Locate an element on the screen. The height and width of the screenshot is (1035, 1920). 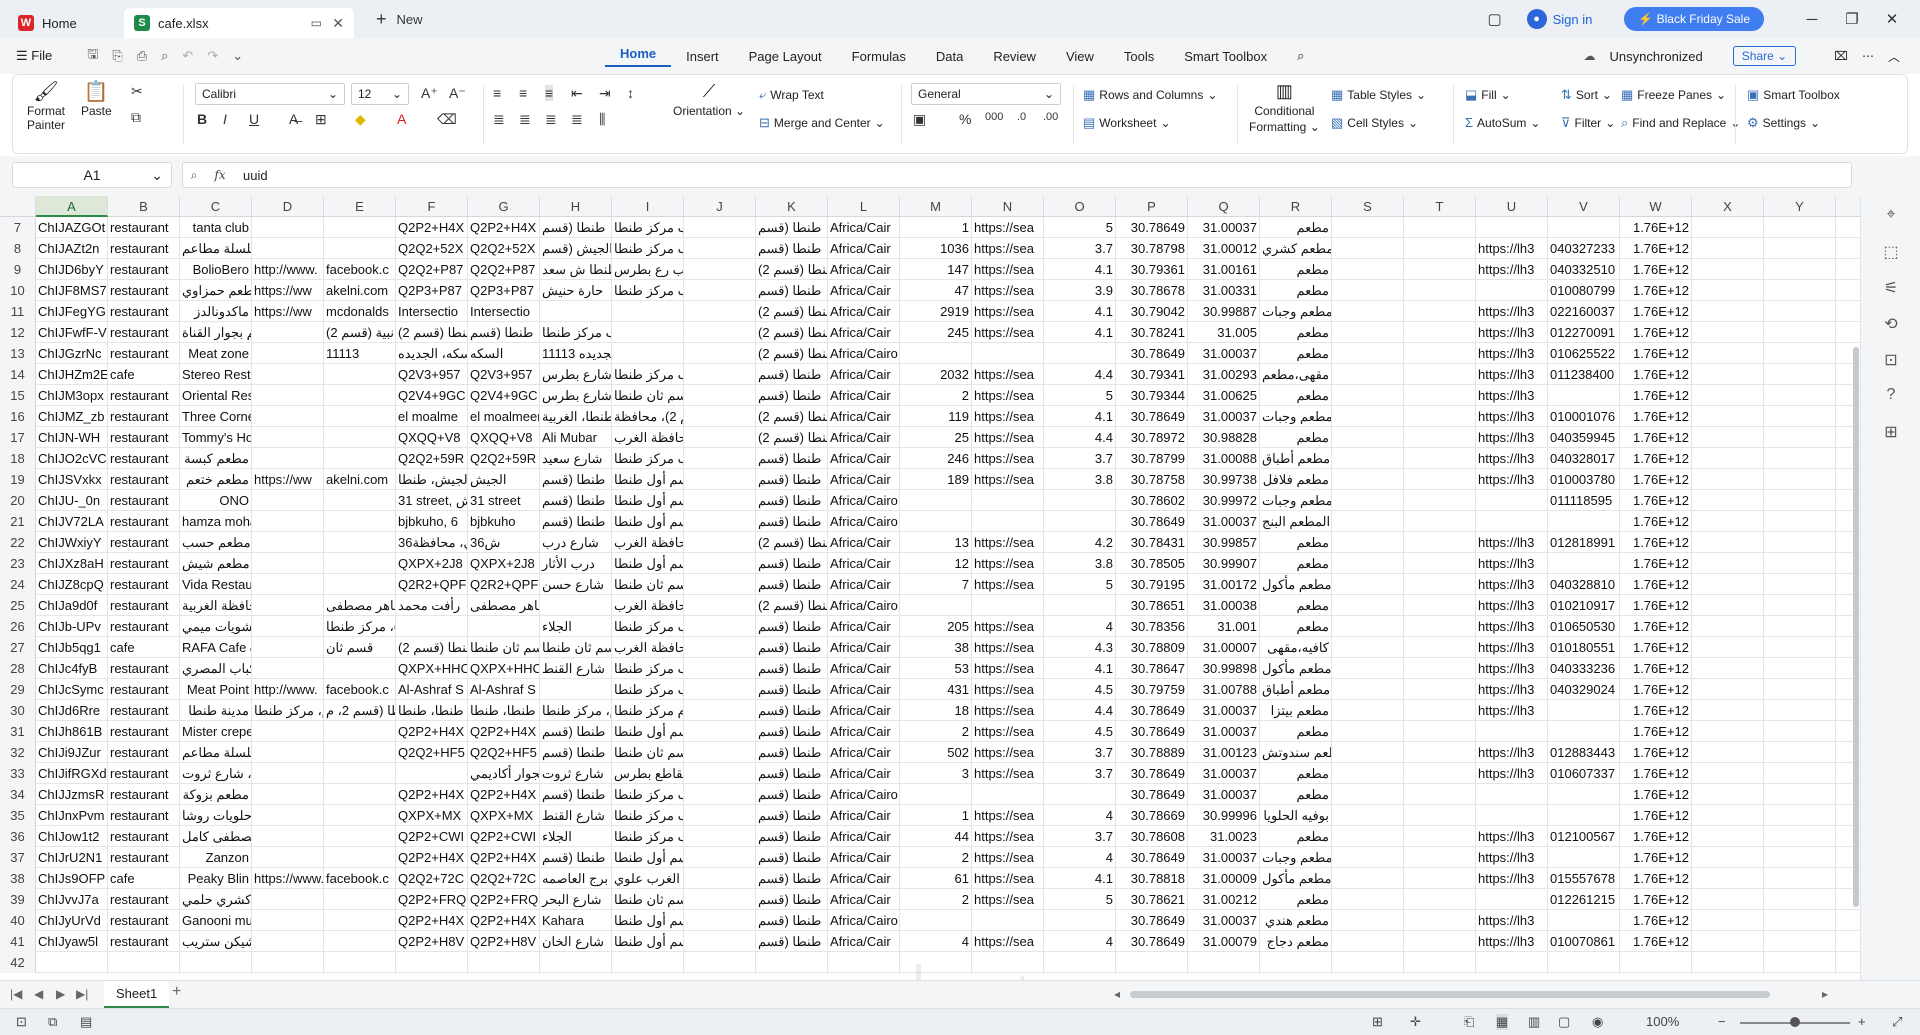
cell: 5 is located at coordinates (1080, 584).